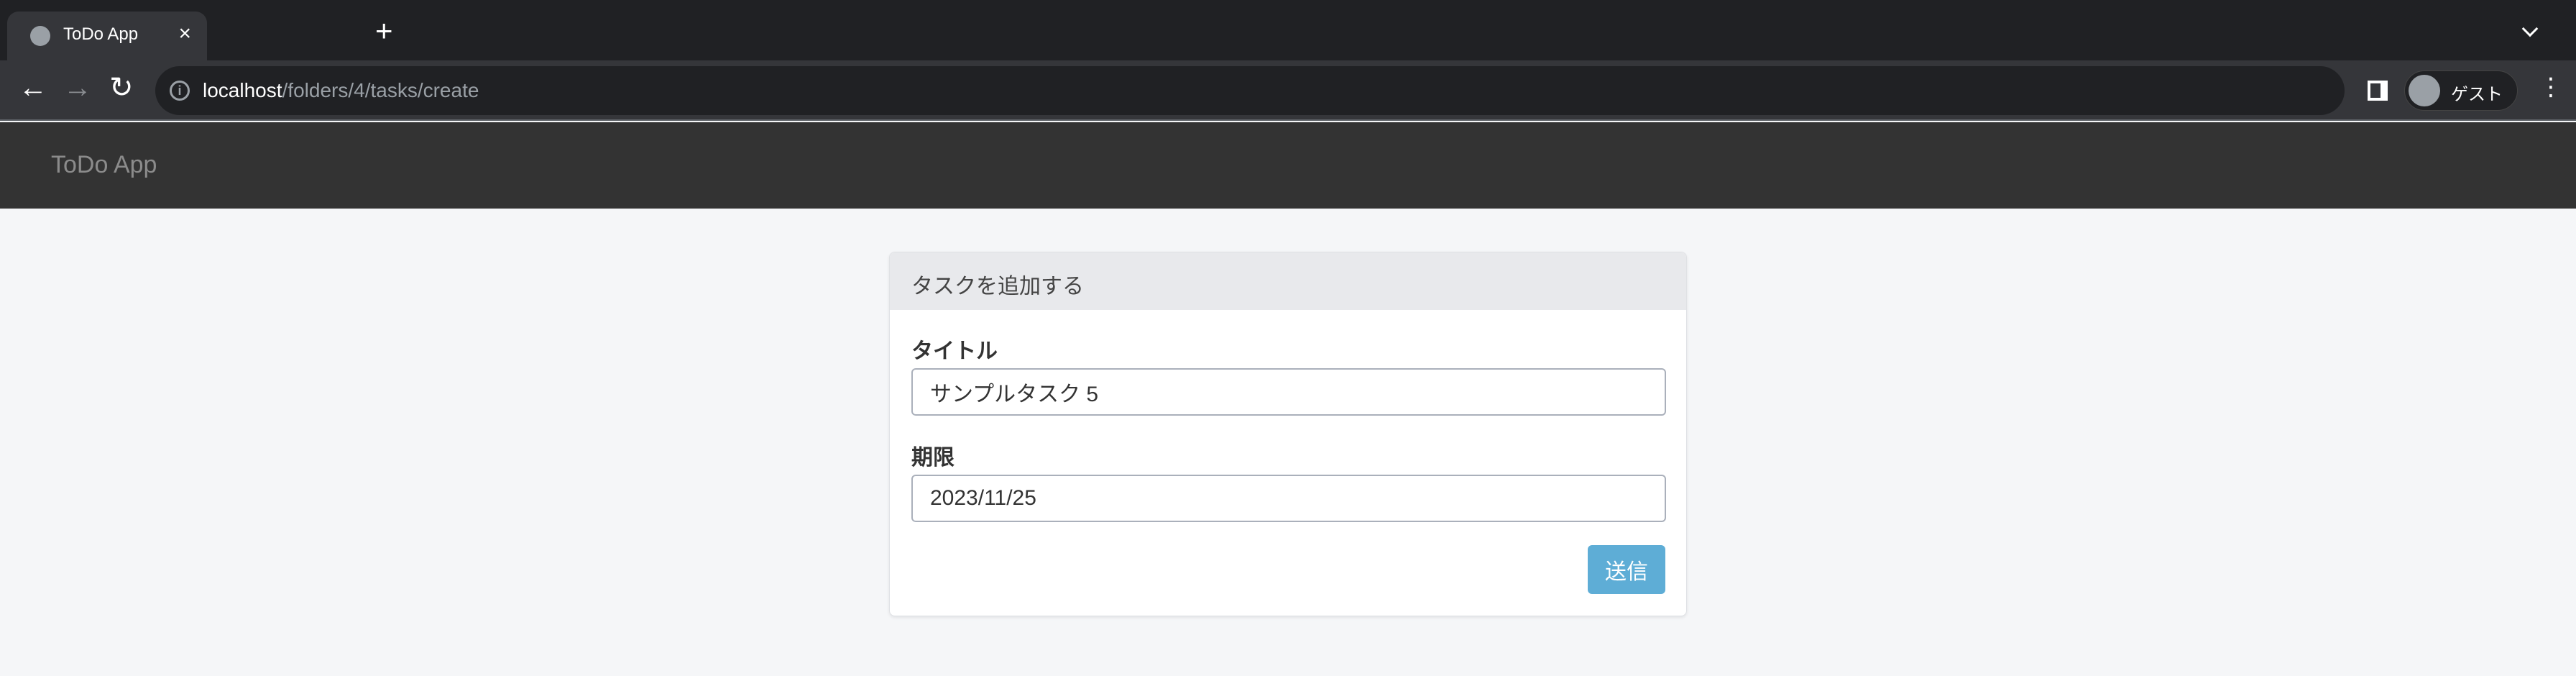 The image size is (2576, 676). What do you see at coordinates (384, 31) in the screenshot?
I see `new-tab-button: +` at bounding box center [384, 31].